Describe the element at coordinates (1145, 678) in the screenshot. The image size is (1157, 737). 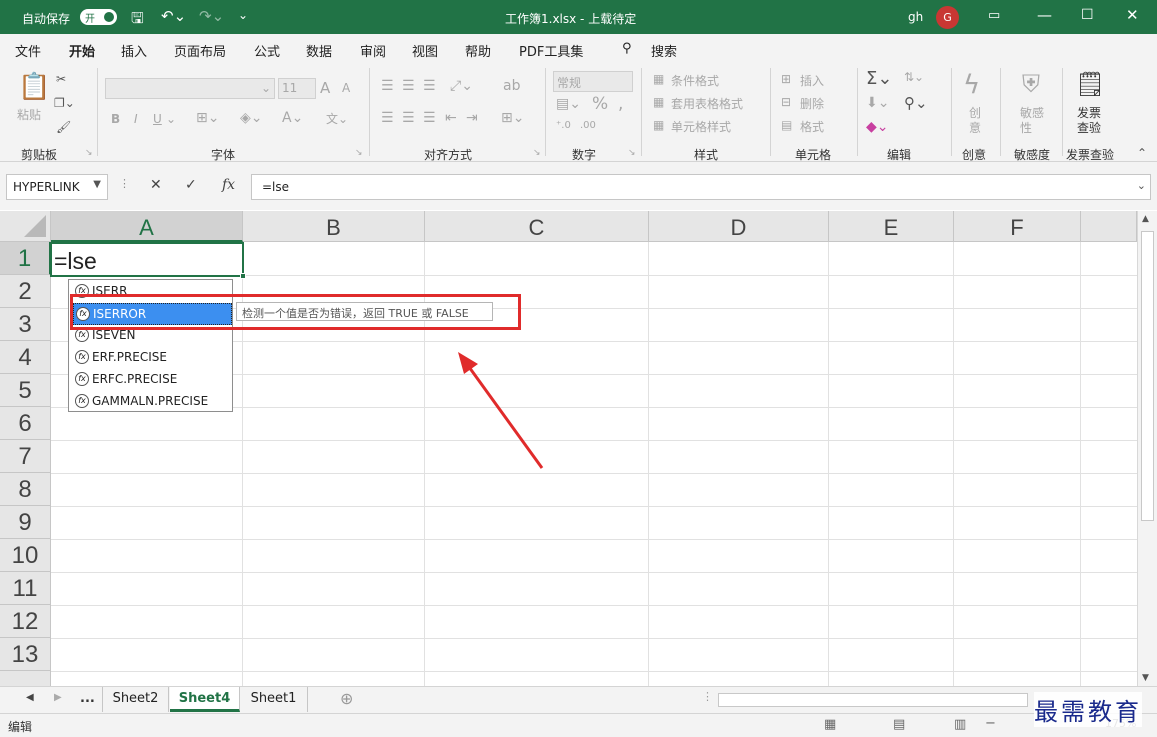
I see `scroll-down-icon: ▼` at that location.